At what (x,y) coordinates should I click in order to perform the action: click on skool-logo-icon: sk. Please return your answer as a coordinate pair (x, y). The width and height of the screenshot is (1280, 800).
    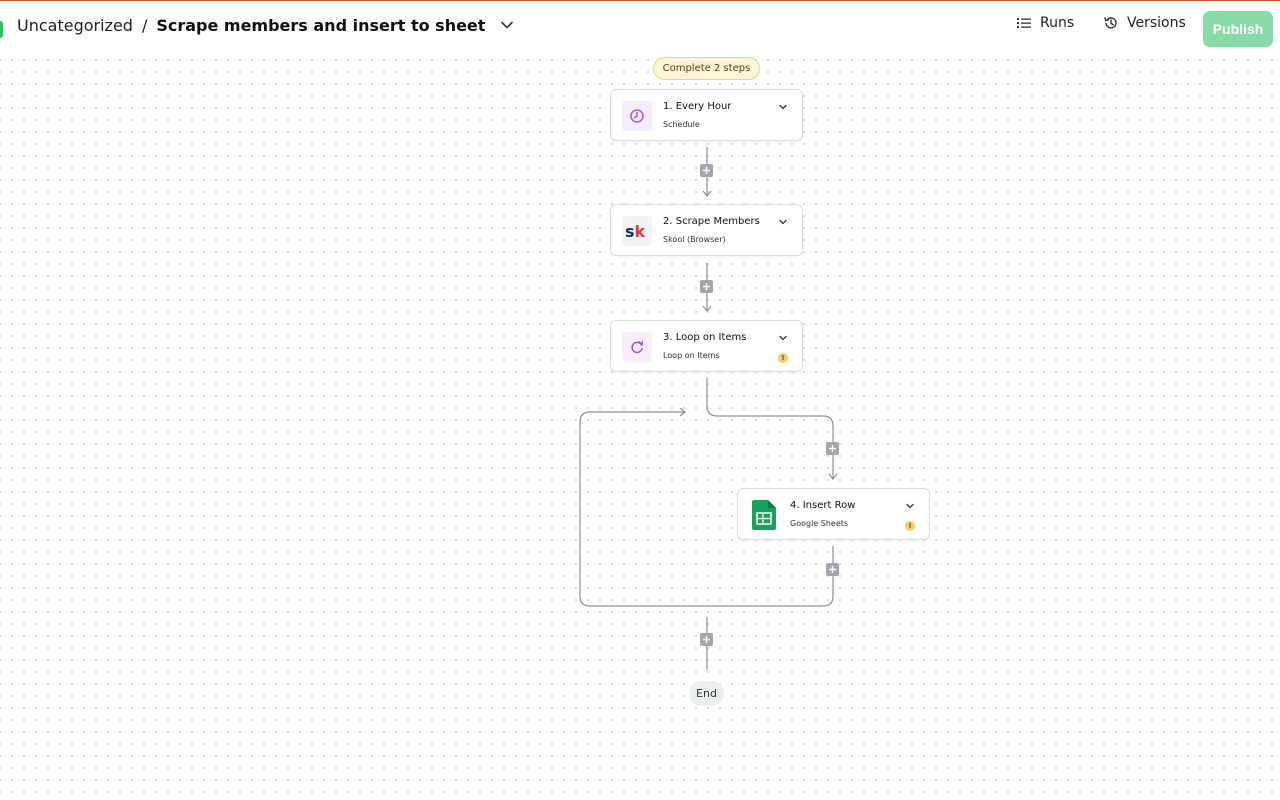
    Looking at the image, I should click on (637, 231).